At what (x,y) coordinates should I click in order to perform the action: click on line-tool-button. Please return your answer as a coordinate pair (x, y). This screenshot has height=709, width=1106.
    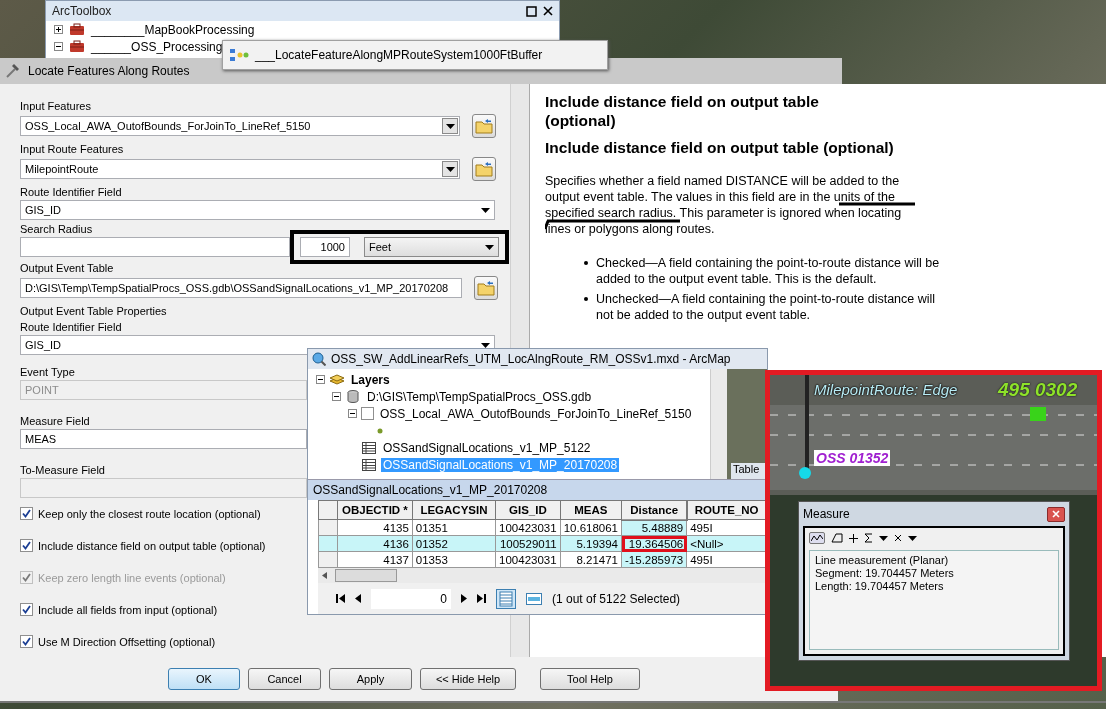
    Looking at the image, I should click on (817, 538).